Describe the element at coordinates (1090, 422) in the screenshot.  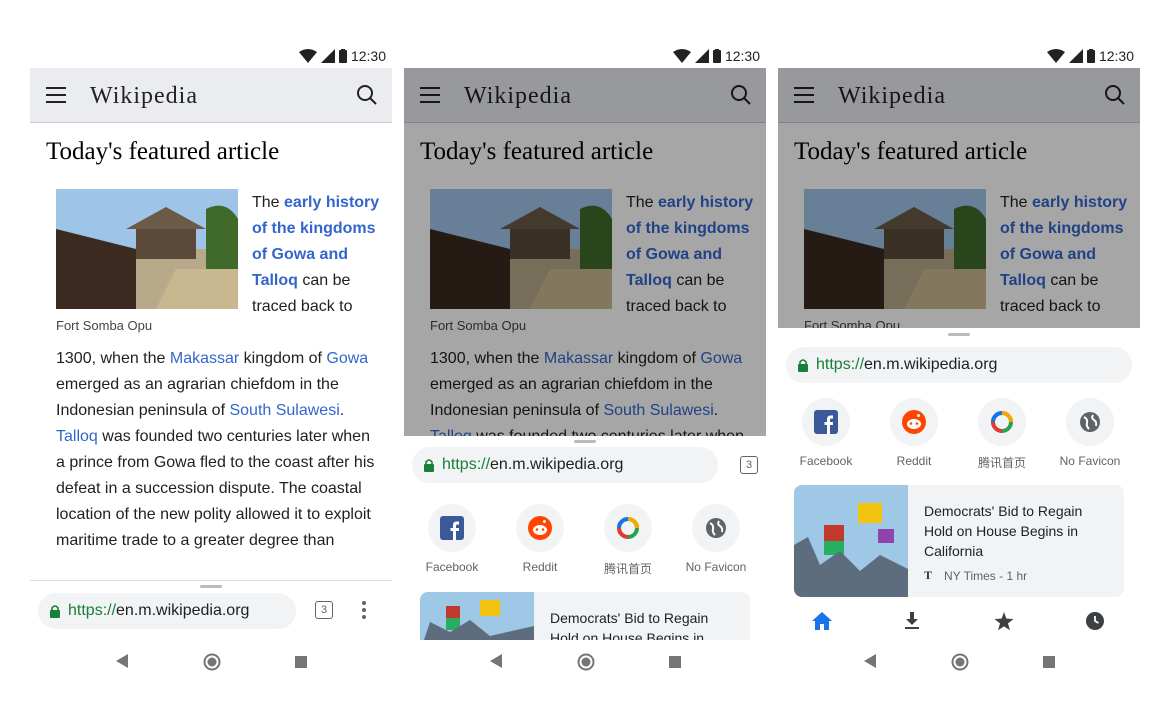
I see `globe-icon` at that location.